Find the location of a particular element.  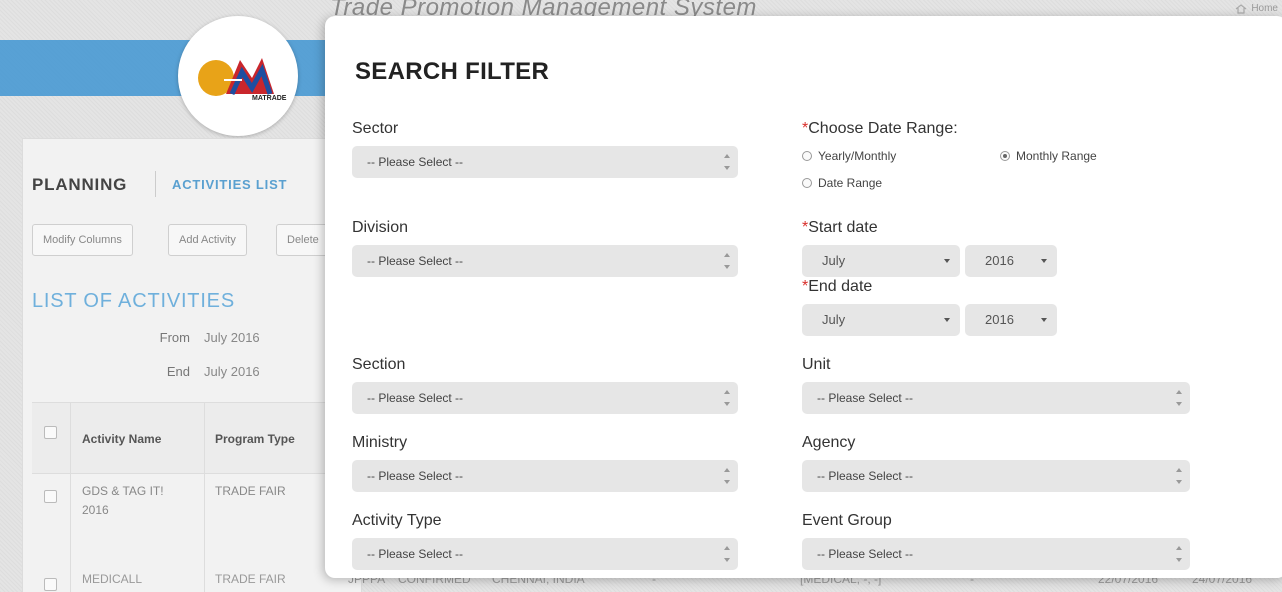

from-label: From is located at coordinates (174, 337).